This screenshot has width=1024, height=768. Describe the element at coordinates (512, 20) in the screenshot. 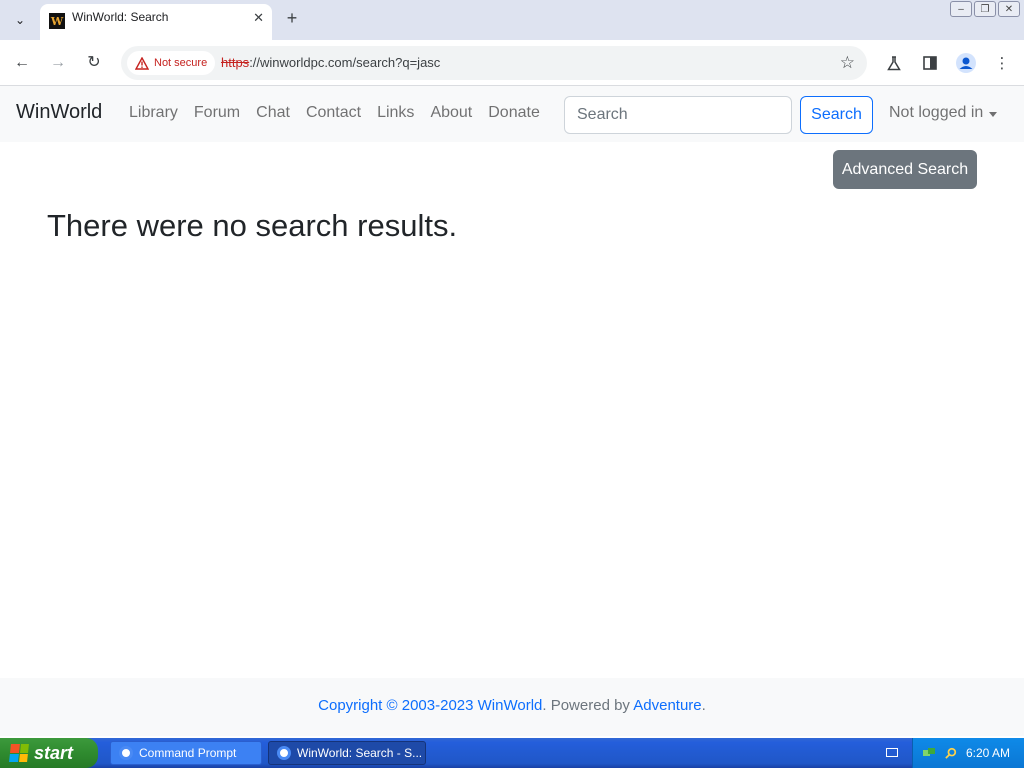

I see `browser-tab-strip: ⌄ W WinWorld: Search ✕ + – ❐ ✕` at that location.